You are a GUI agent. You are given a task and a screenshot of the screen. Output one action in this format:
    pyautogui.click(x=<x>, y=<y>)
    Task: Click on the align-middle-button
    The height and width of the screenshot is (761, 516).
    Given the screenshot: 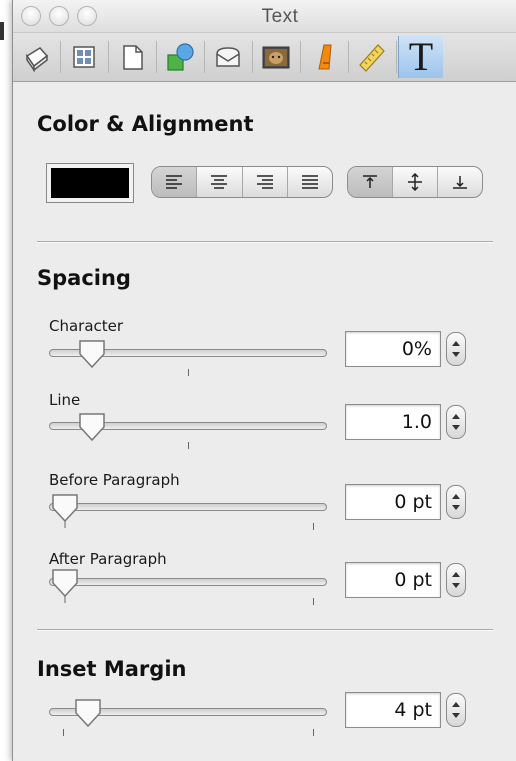 What is the action you would take?
    pyautogui.click(x=415, y=182)
    